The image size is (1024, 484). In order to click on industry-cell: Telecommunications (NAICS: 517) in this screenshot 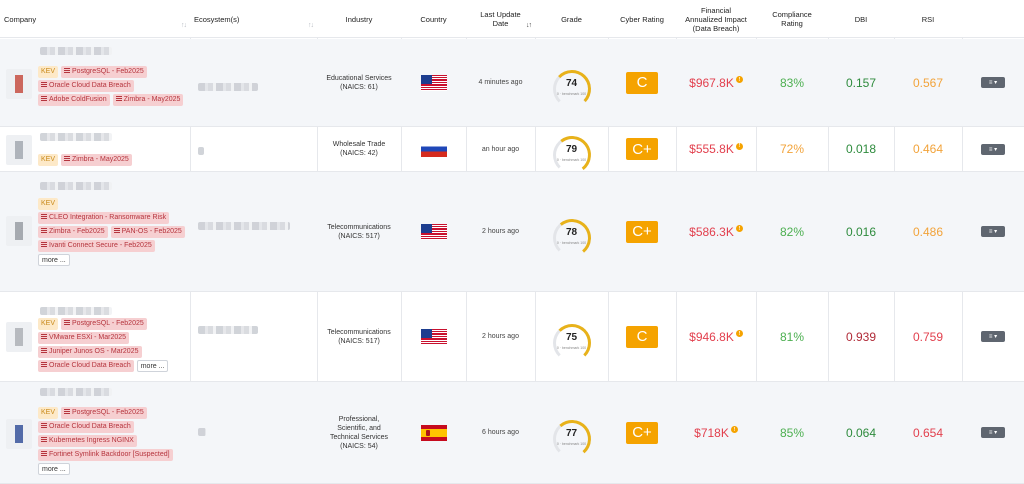, I will do `click(359, 336)`.